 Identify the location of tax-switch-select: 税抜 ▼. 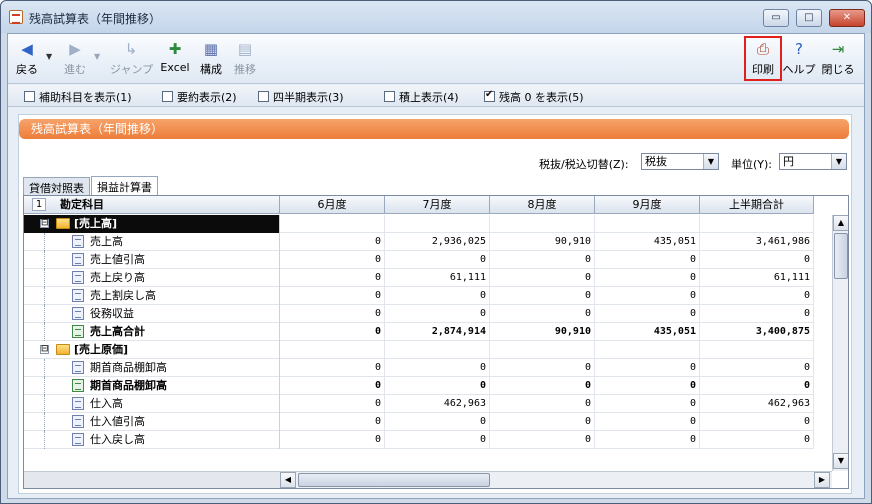
(680, 161).